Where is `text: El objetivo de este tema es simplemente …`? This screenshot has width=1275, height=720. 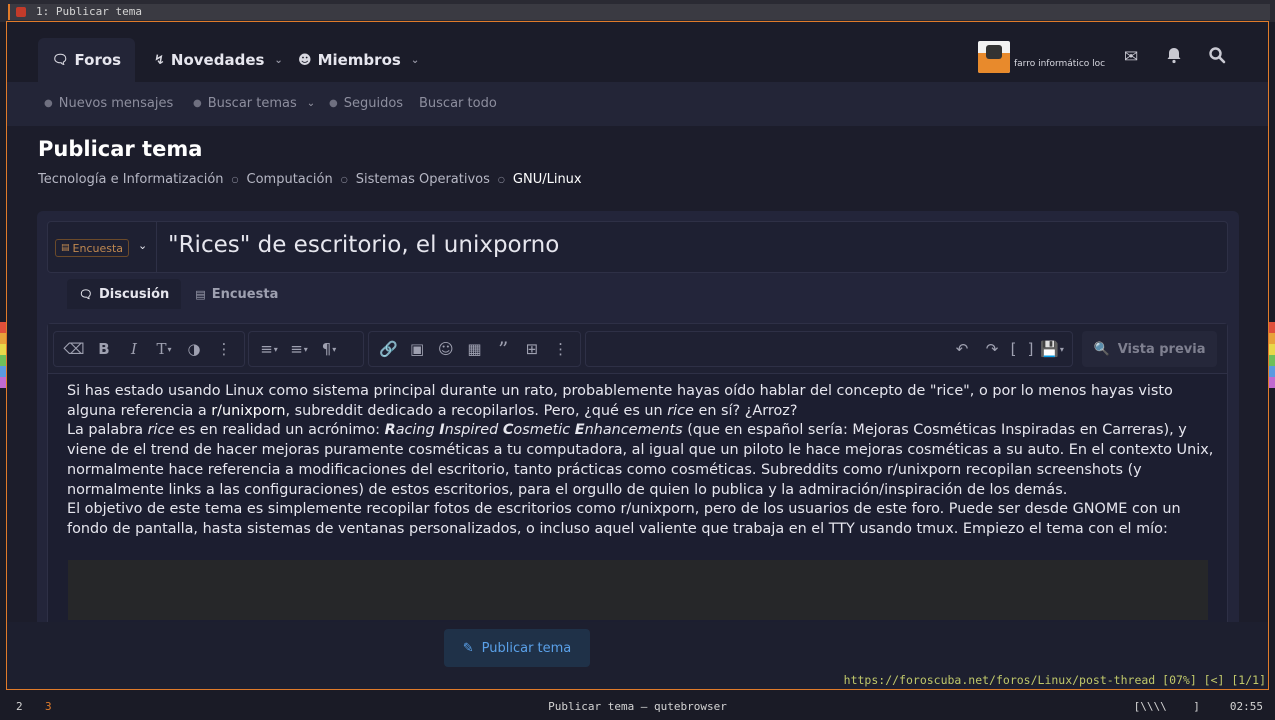 text: El objetivo de este tema es simplemente … is located at coordinates (624, 519).